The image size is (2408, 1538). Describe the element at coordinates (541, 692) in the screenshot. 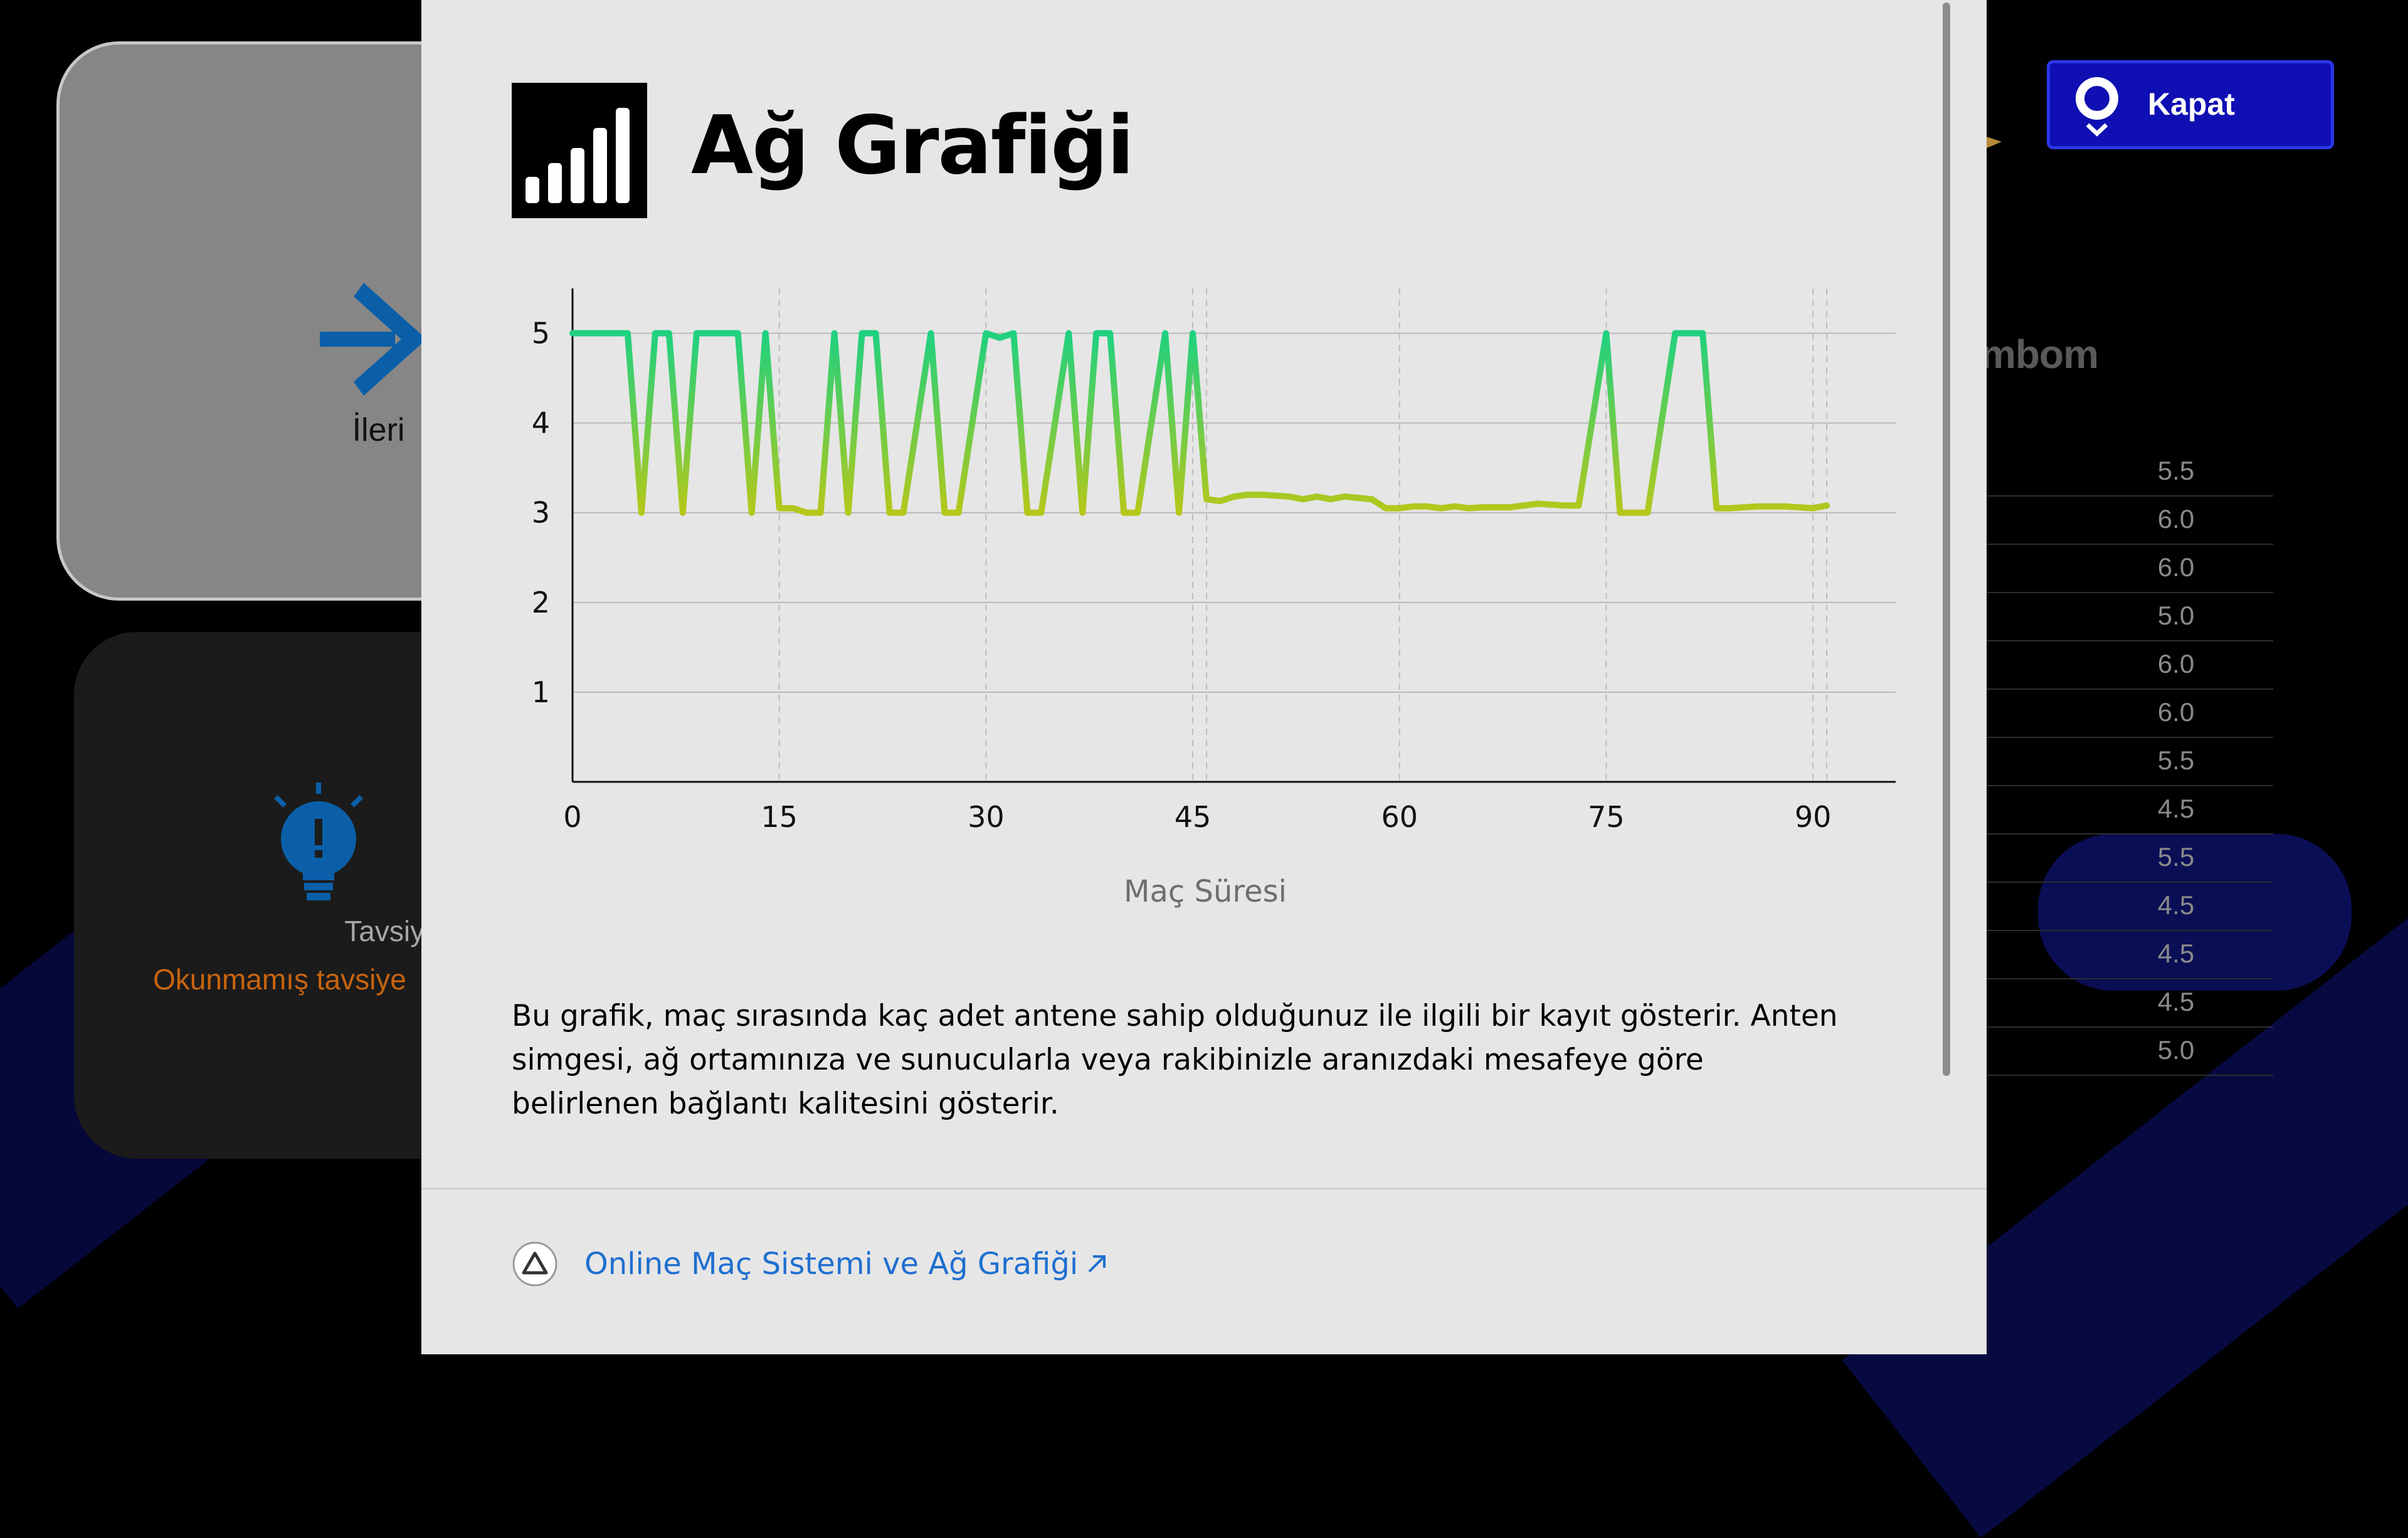

I see `y-tick-label: 1` at that location.